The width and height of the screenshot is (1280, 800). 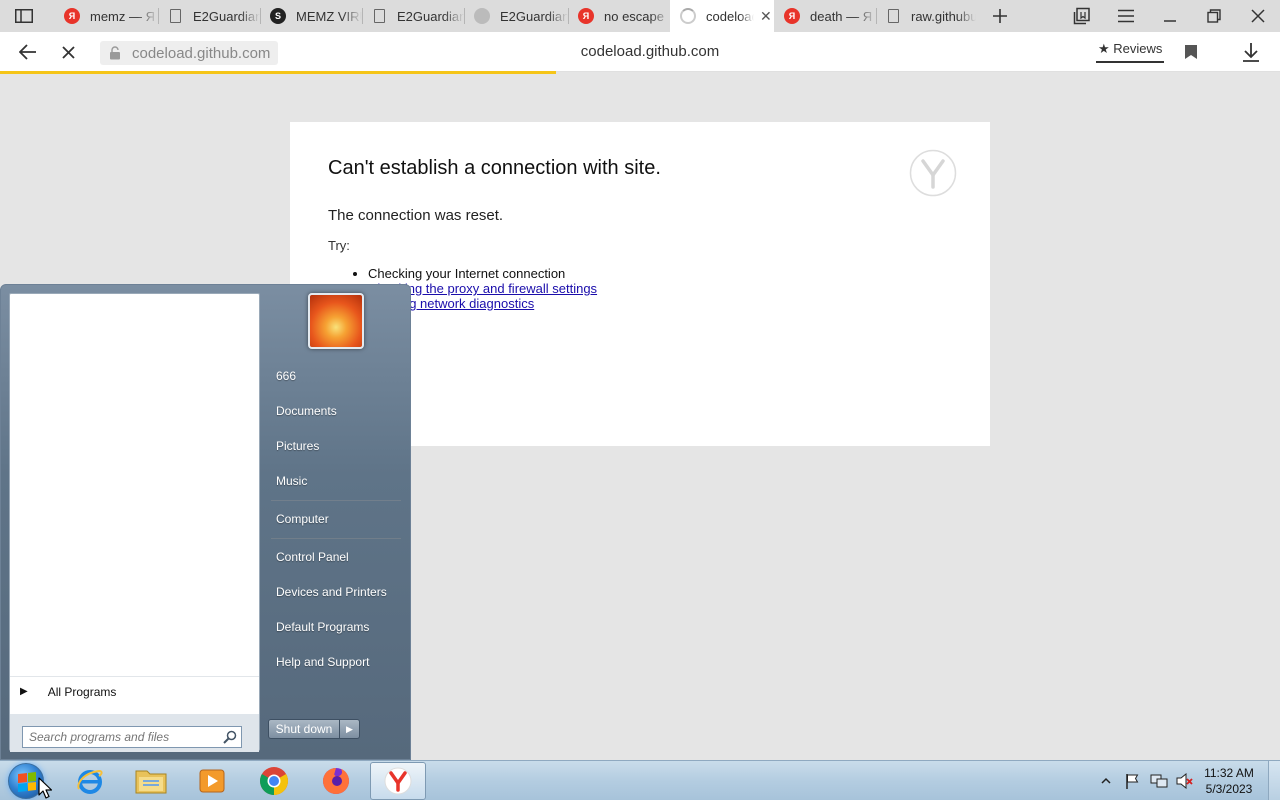 I want to click on hamburger-icon, so click(x=1126, y=16).